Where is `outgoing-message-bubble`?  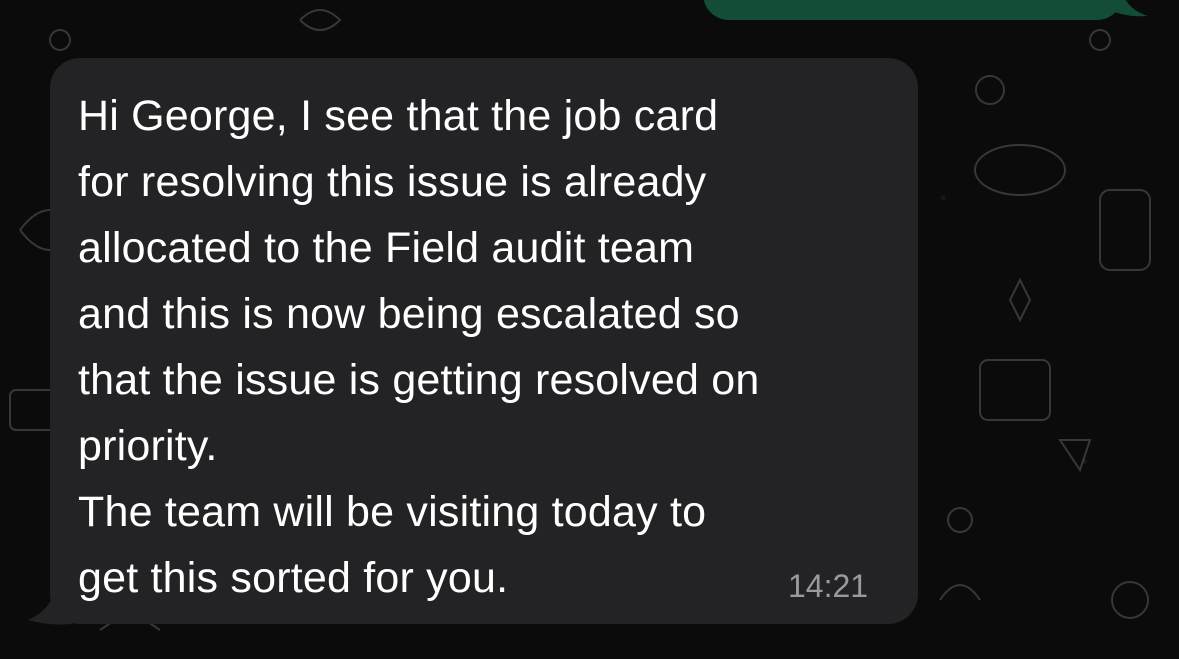 outgoing-message-bubble is located at coordinates (913, 10).